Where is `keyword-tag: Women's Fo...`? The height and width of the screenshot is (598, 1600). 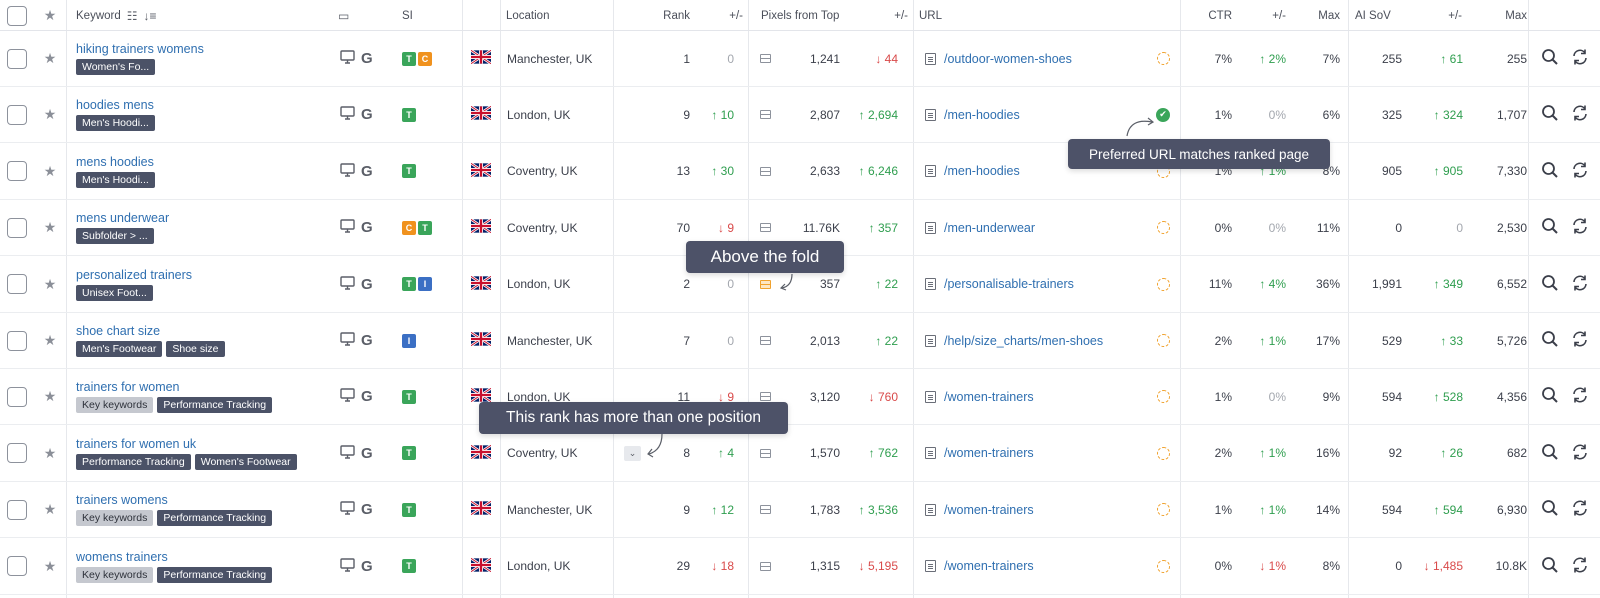
keyword-tag: Women's Fo... is located at coordinates (116, 67).